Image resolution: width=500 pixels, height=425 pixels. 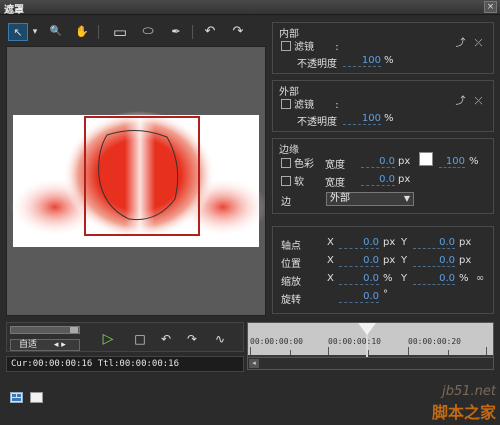 I want to click on link-scale-icon: ∞, so click(x=480, y=279).